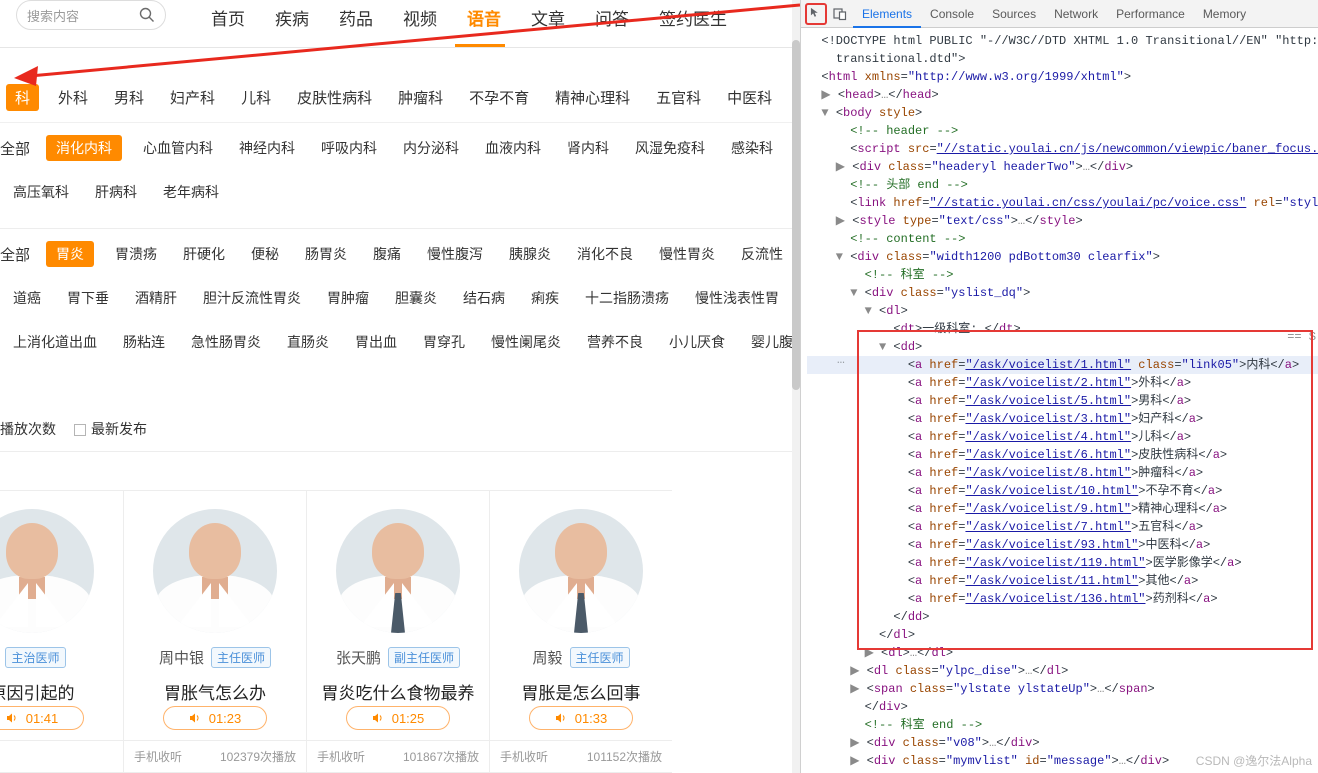 The image size is (1318, 773). I want to click on play-button: 01:25, so click(398, 718).